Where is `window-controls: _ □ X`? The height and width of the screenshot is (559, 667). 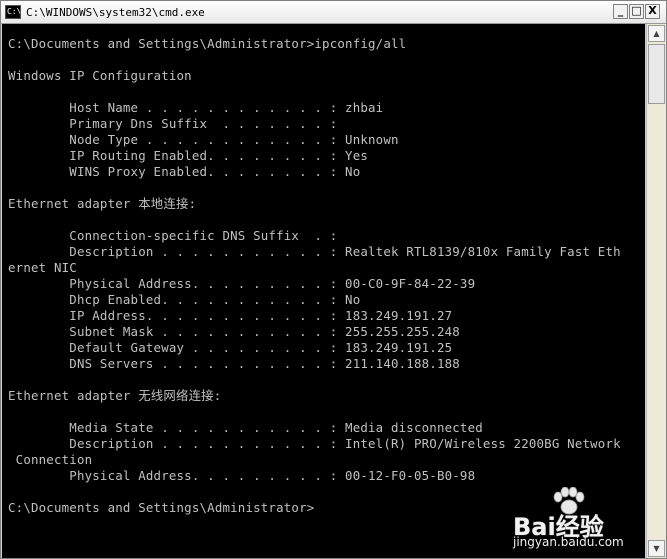
window-controls: _ □ X is located at coordinates (636, 11).